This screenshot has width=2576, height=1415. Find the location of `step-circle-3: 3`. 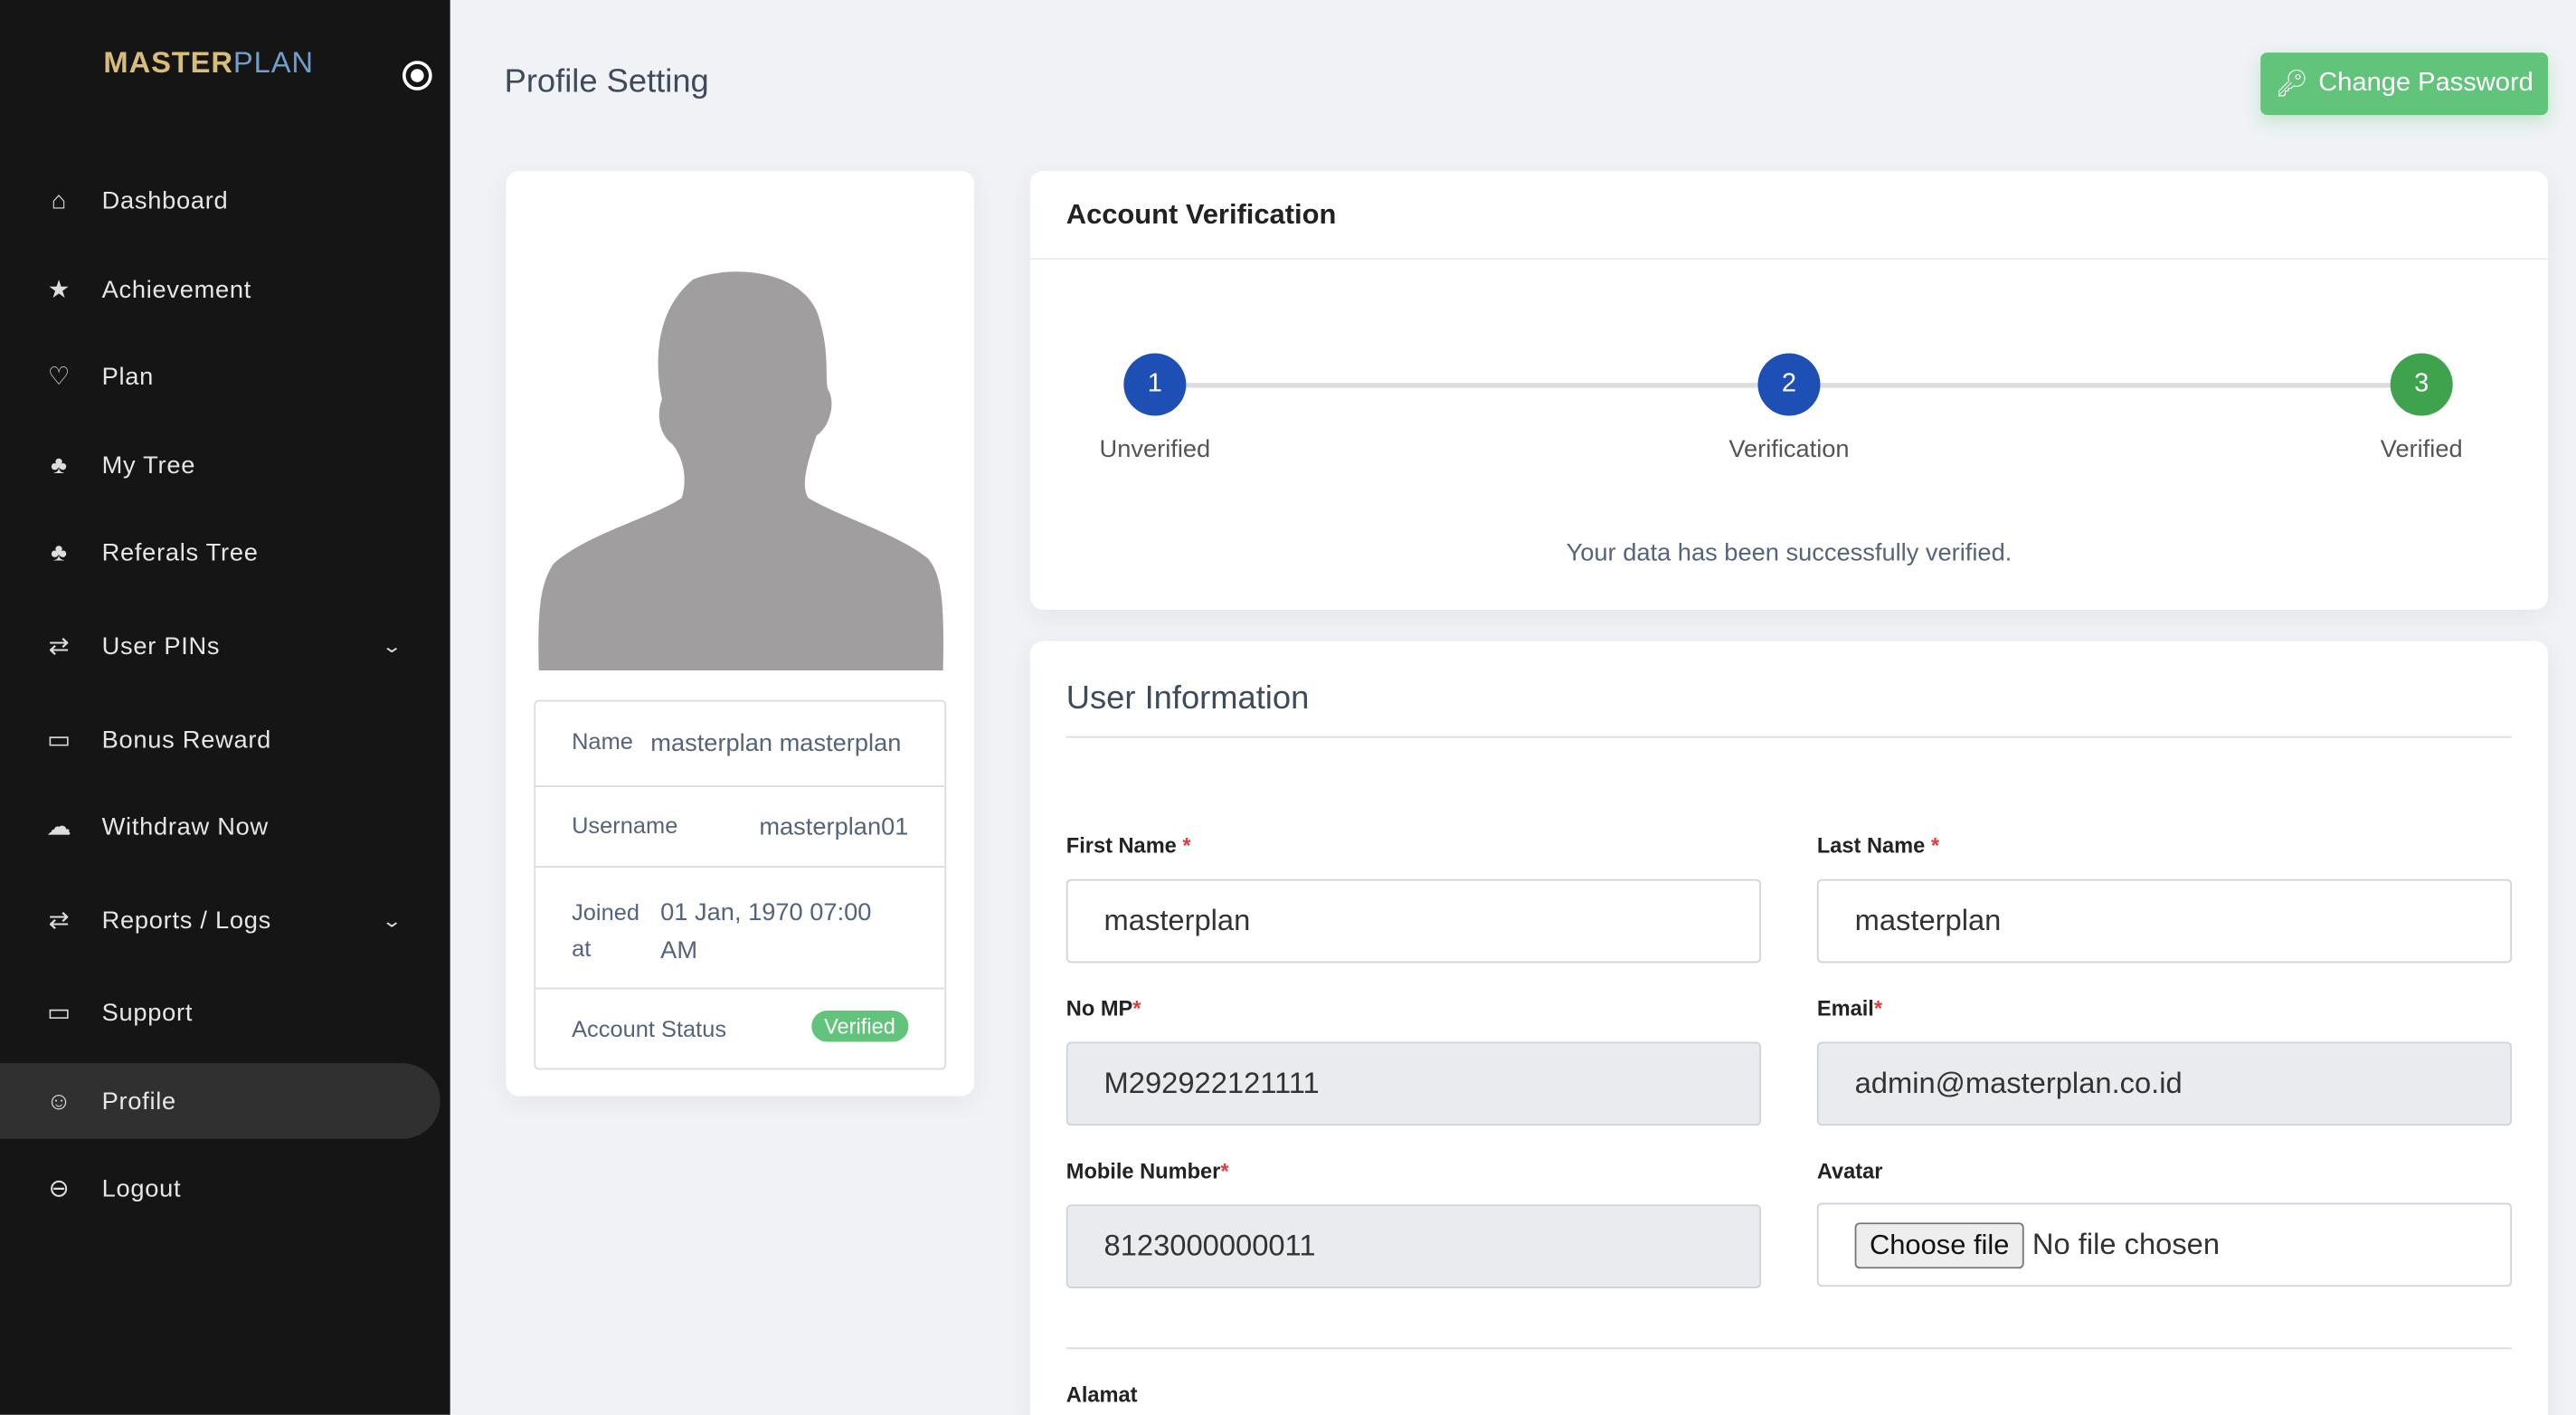

step-circle-3: 3 is located at coordinates (2421, 384).